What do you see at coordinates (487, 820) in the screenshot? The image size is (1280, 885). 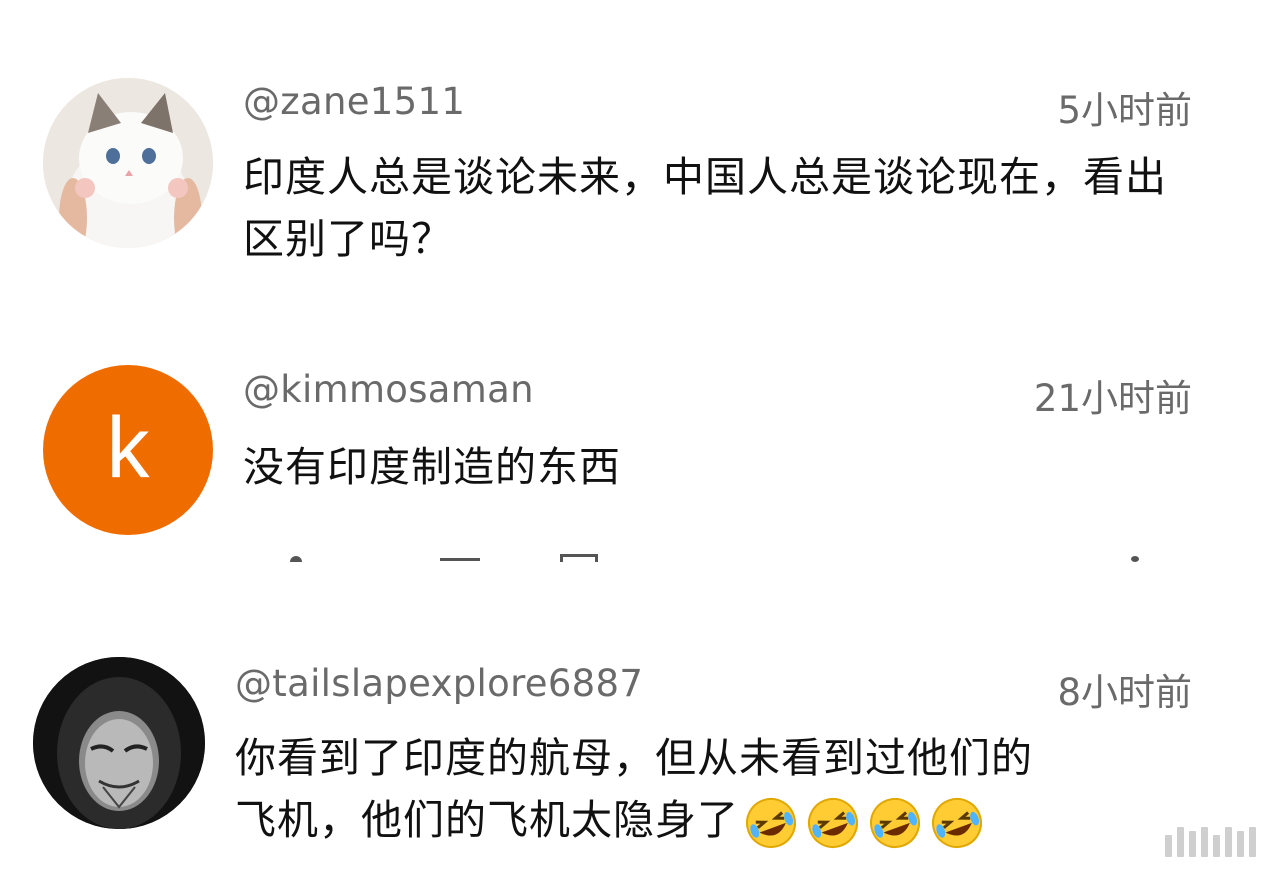 I see `comment-text-line-content: 飞机，他们的飞机太隐身了` at bounding box center [487, 820].